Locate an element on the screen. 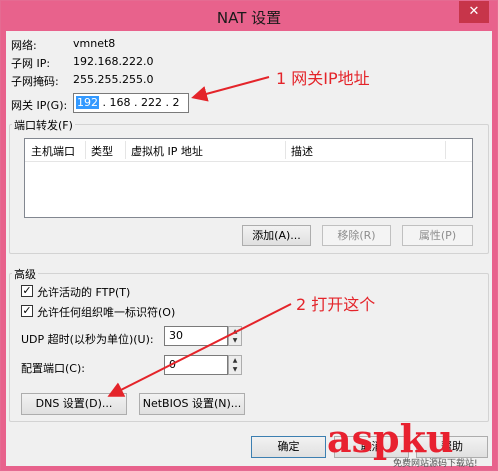 The width and height of the screenshot is (498, 471). arrow-to-dns is located at coordinates (199, 350).